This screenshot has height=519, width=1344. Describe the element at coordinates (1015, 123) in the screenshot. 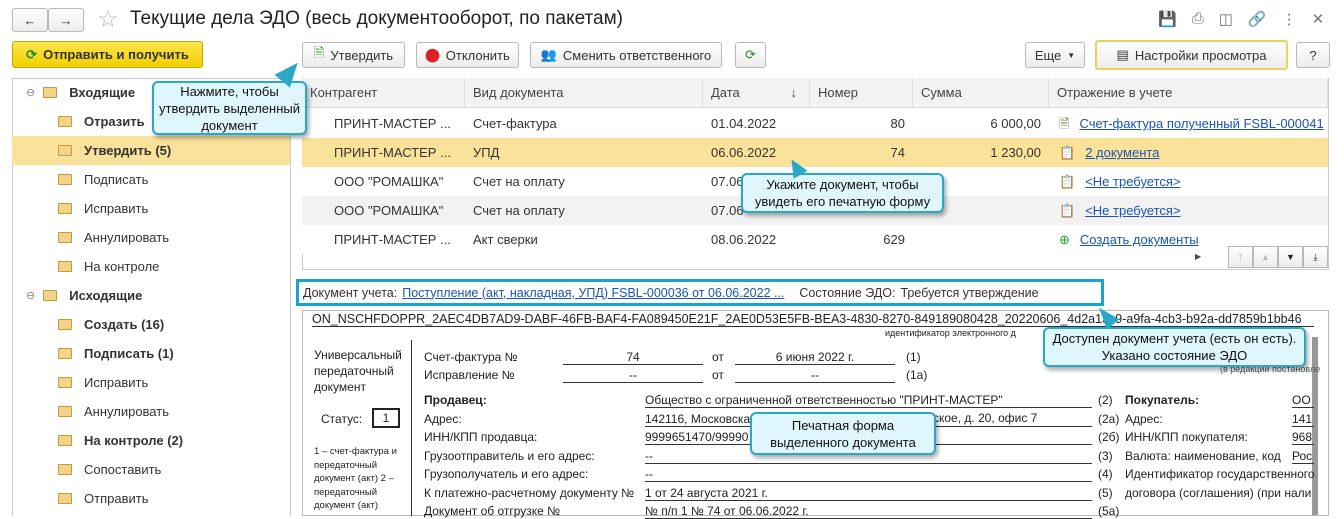

I see `cell-sum: 6 000,00` at that location.